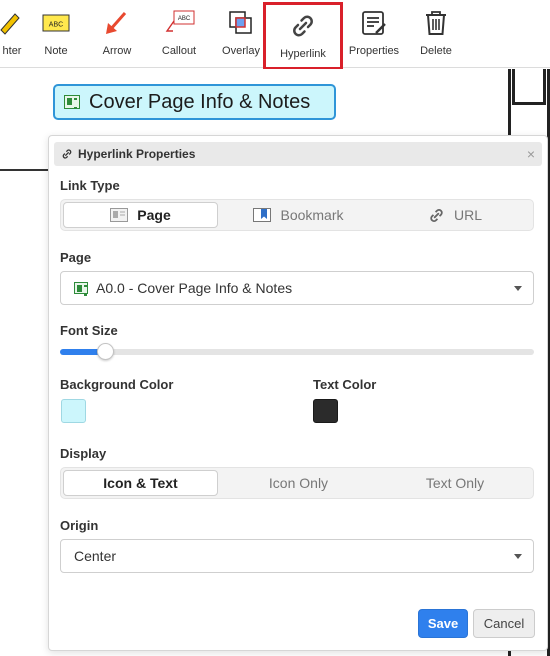 This screenshot has height=656, width=550. I want to click on highlighter-icon, so click(14, 23).